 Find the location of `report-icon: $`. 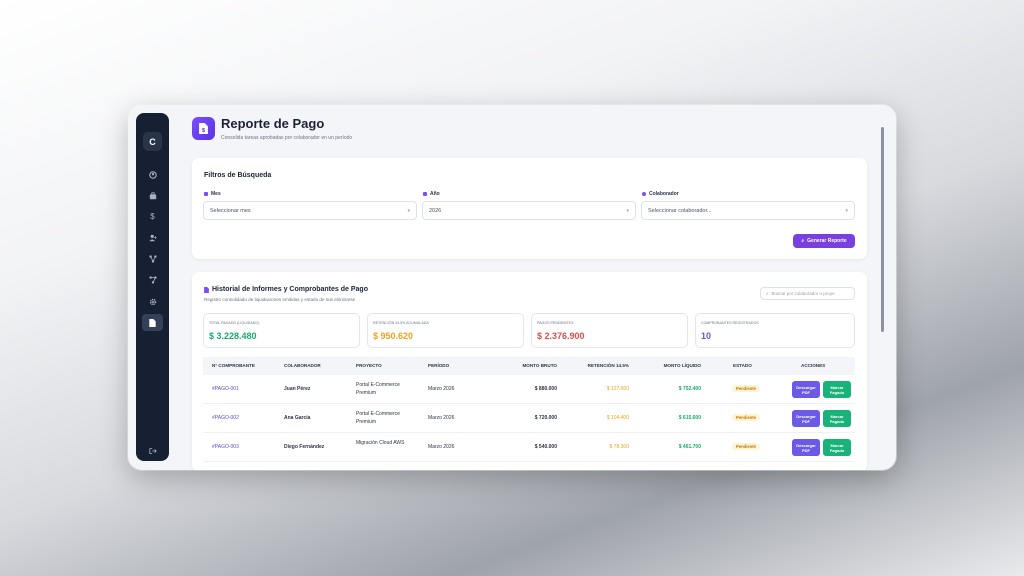

report-icon: $ is located at coordinates (203, 128).